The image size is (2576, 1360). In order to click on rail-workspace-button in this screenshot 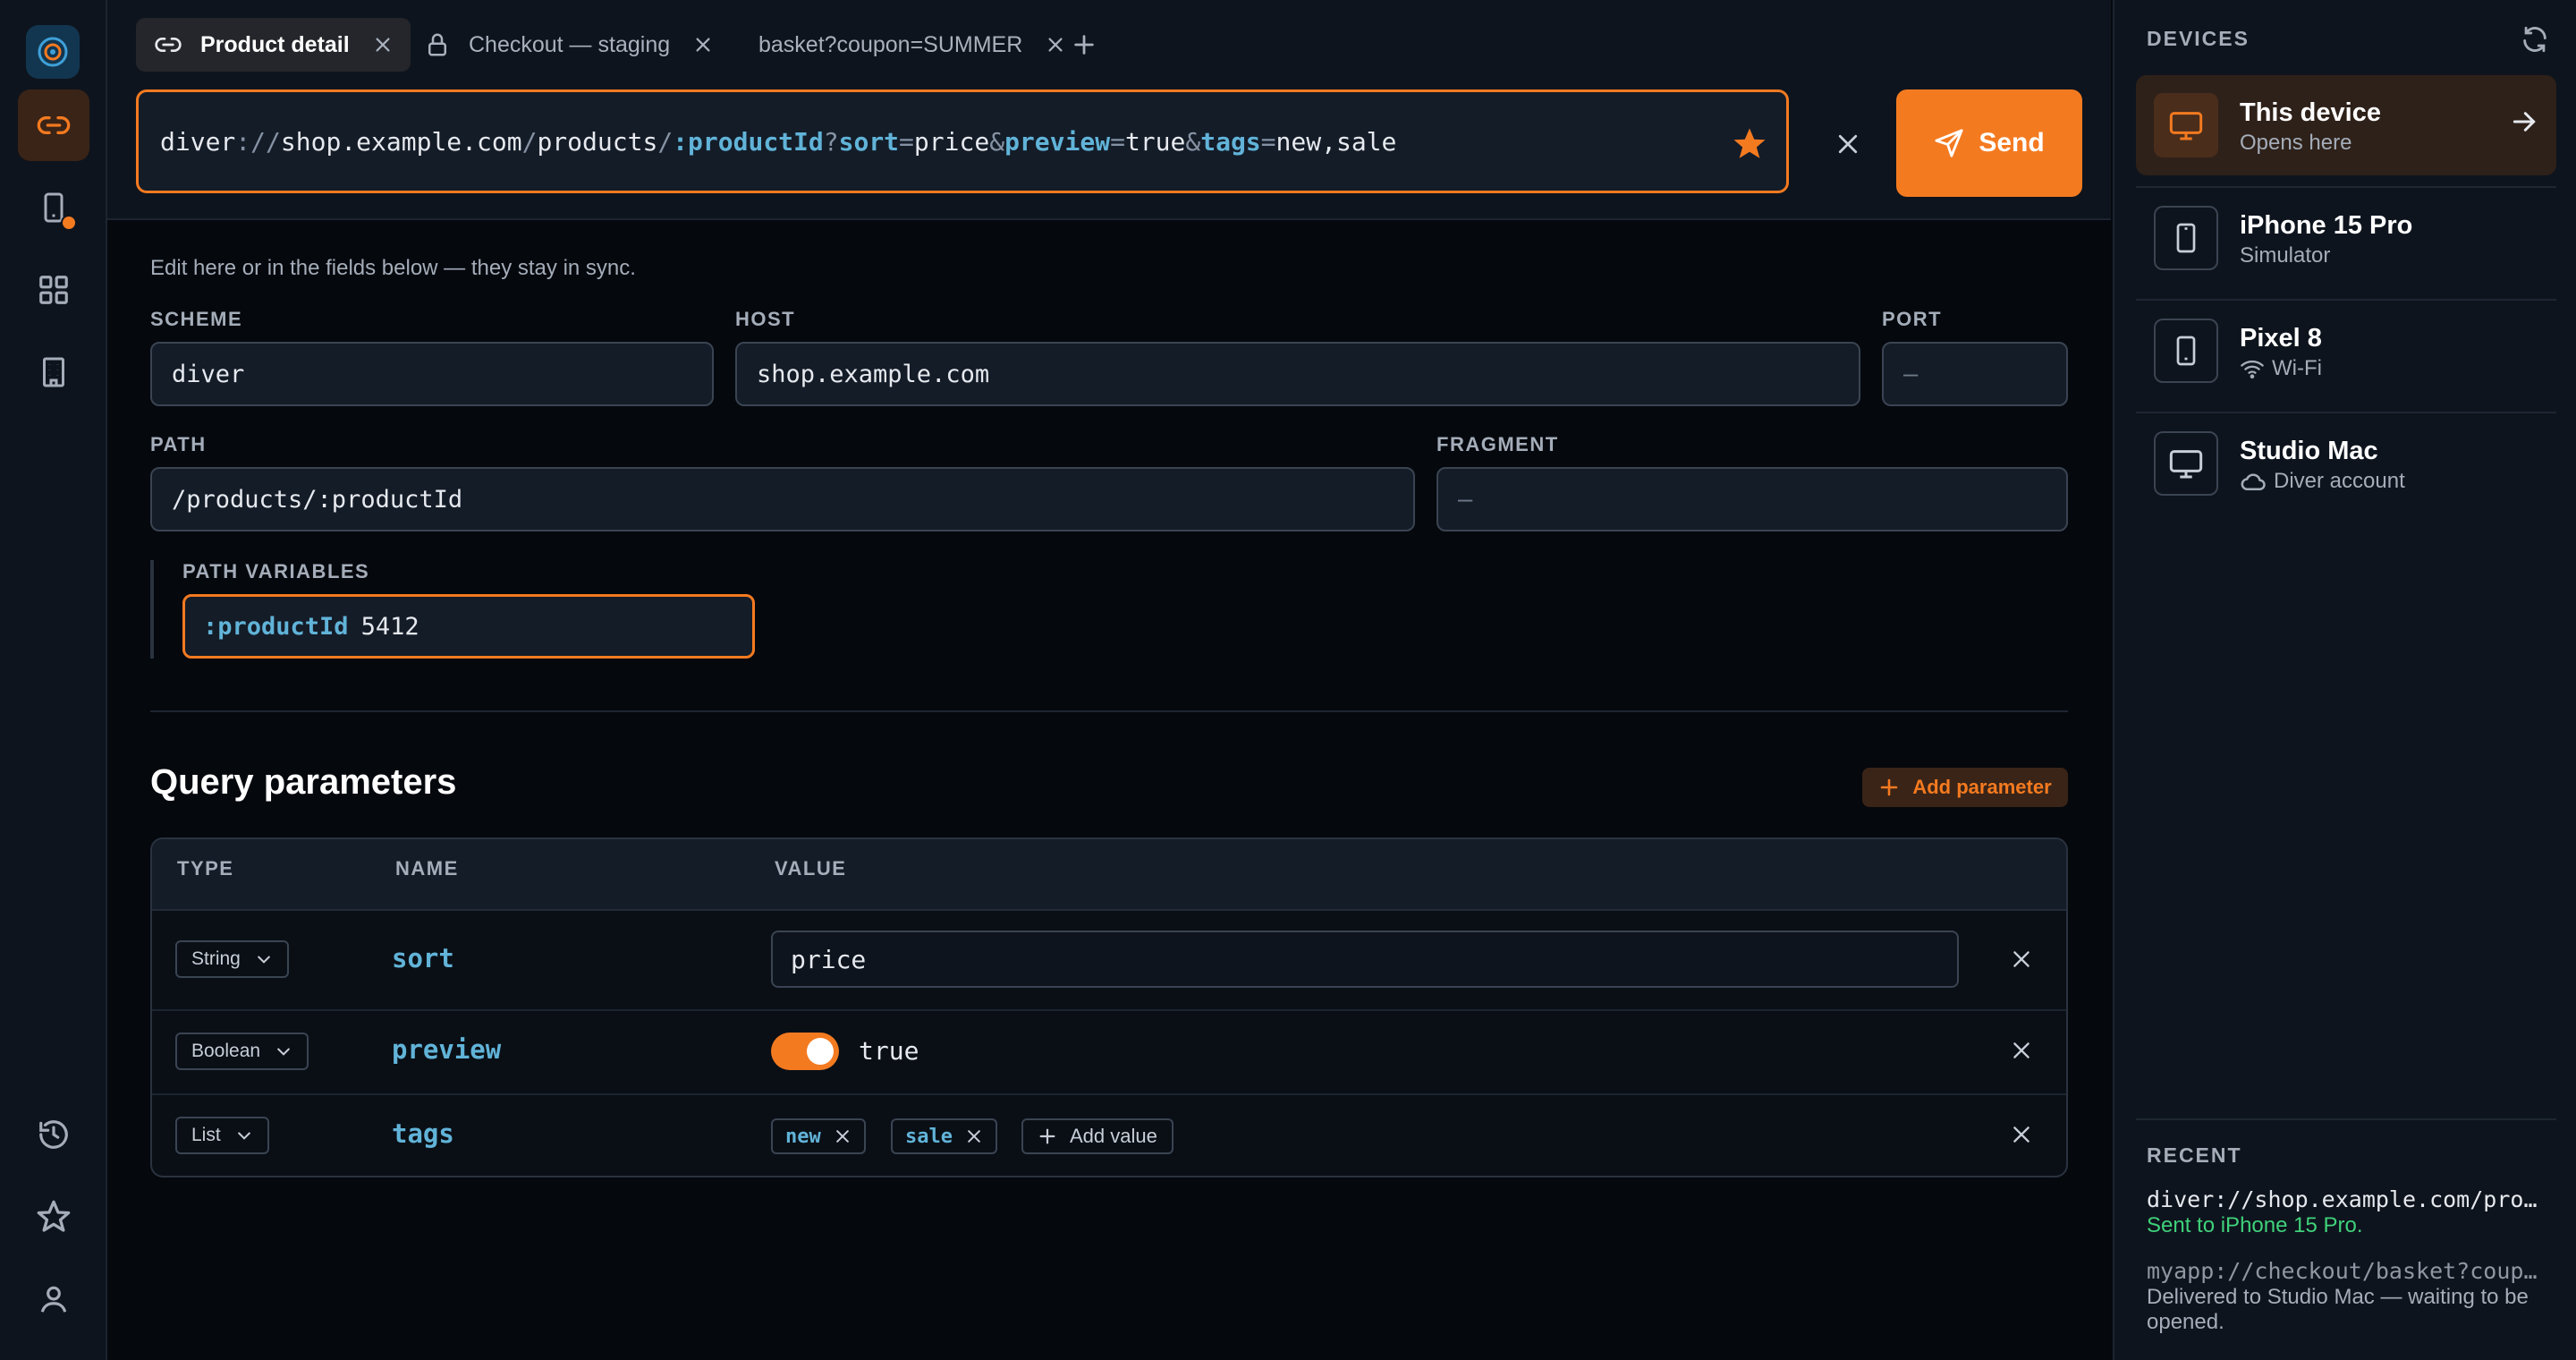, I will do `click(53, 372)`.